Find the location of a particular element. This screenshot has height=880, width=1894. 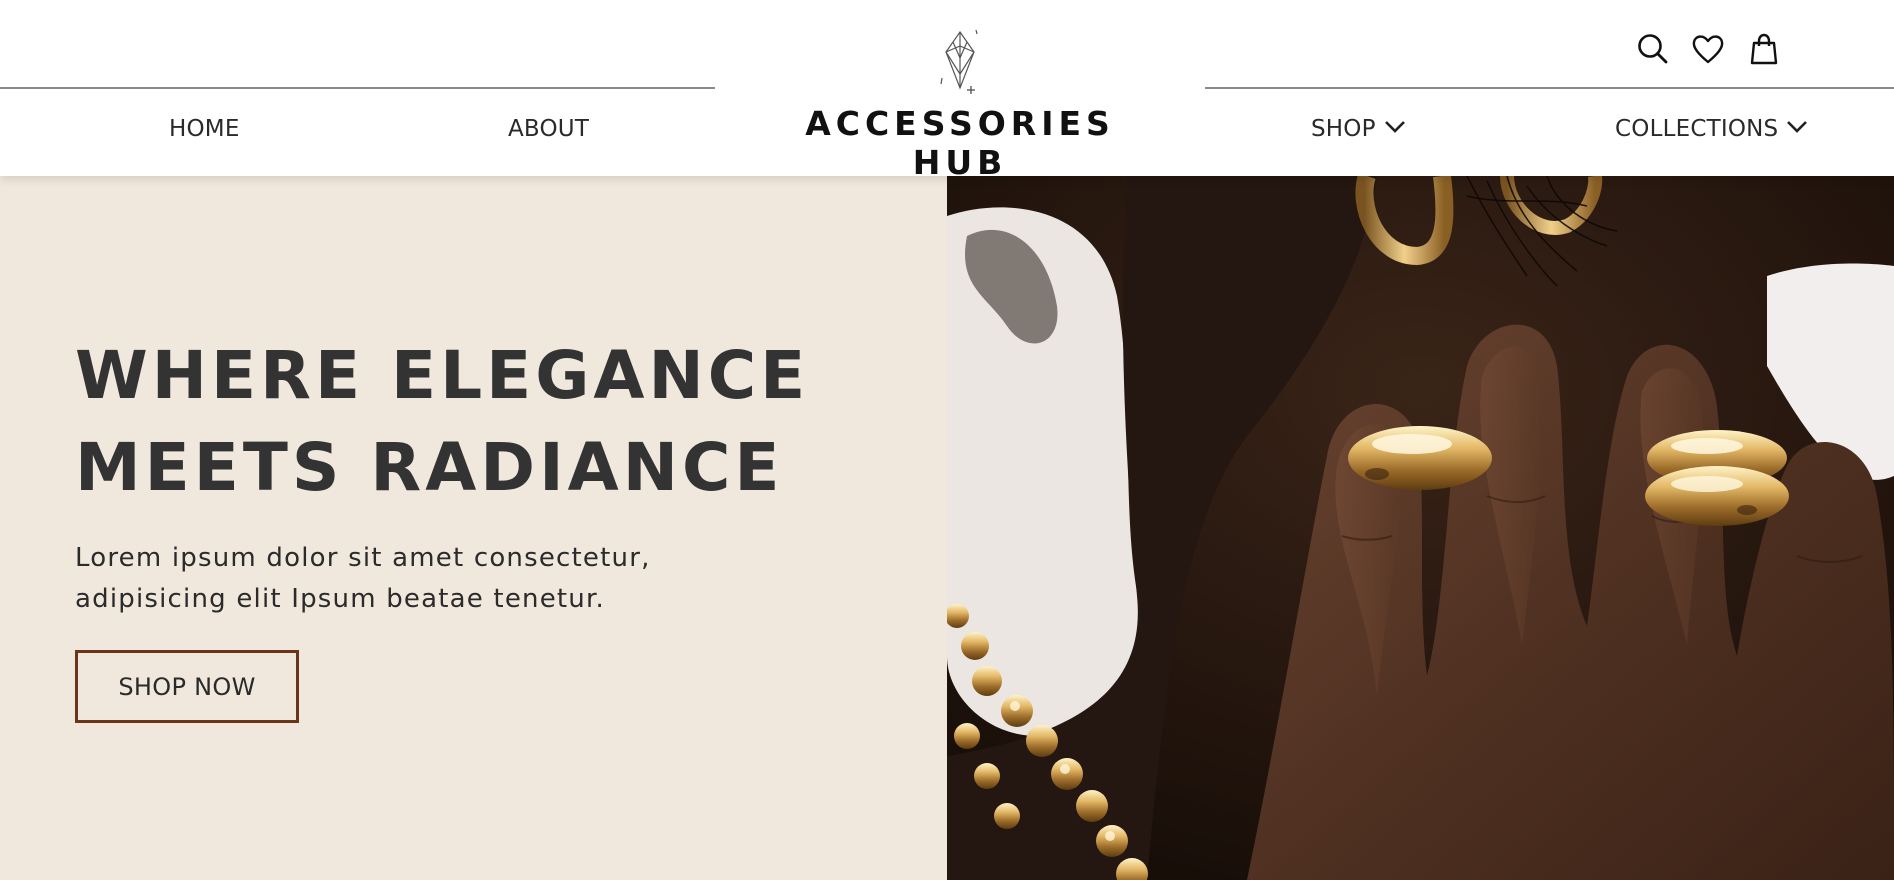

shop-now-button: SHOP NOW is located at coordinates (187, 686).